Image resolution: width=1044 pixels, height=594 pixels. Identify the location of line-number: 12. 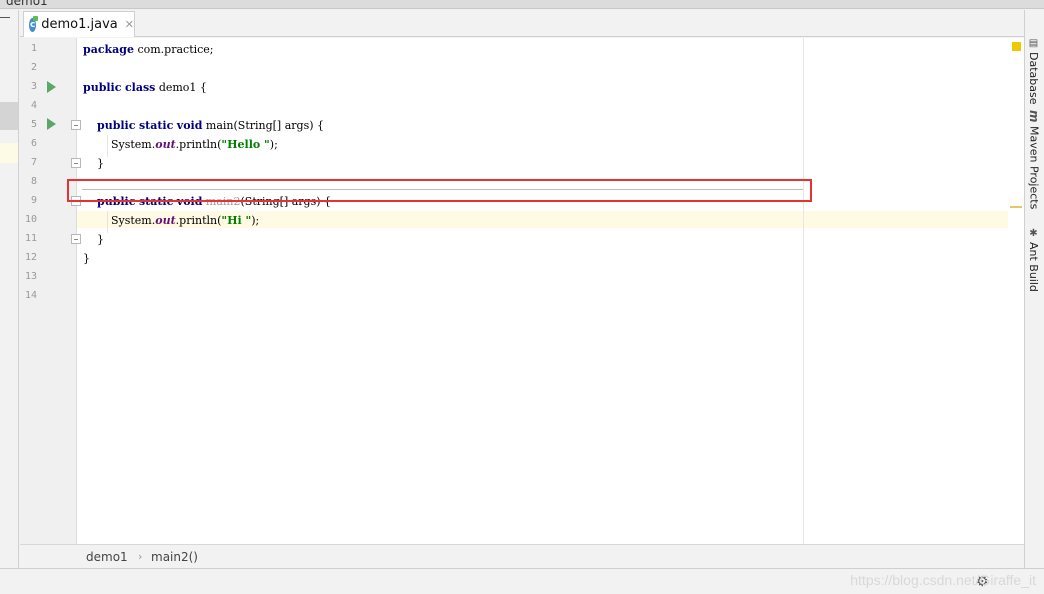
(30, 257).